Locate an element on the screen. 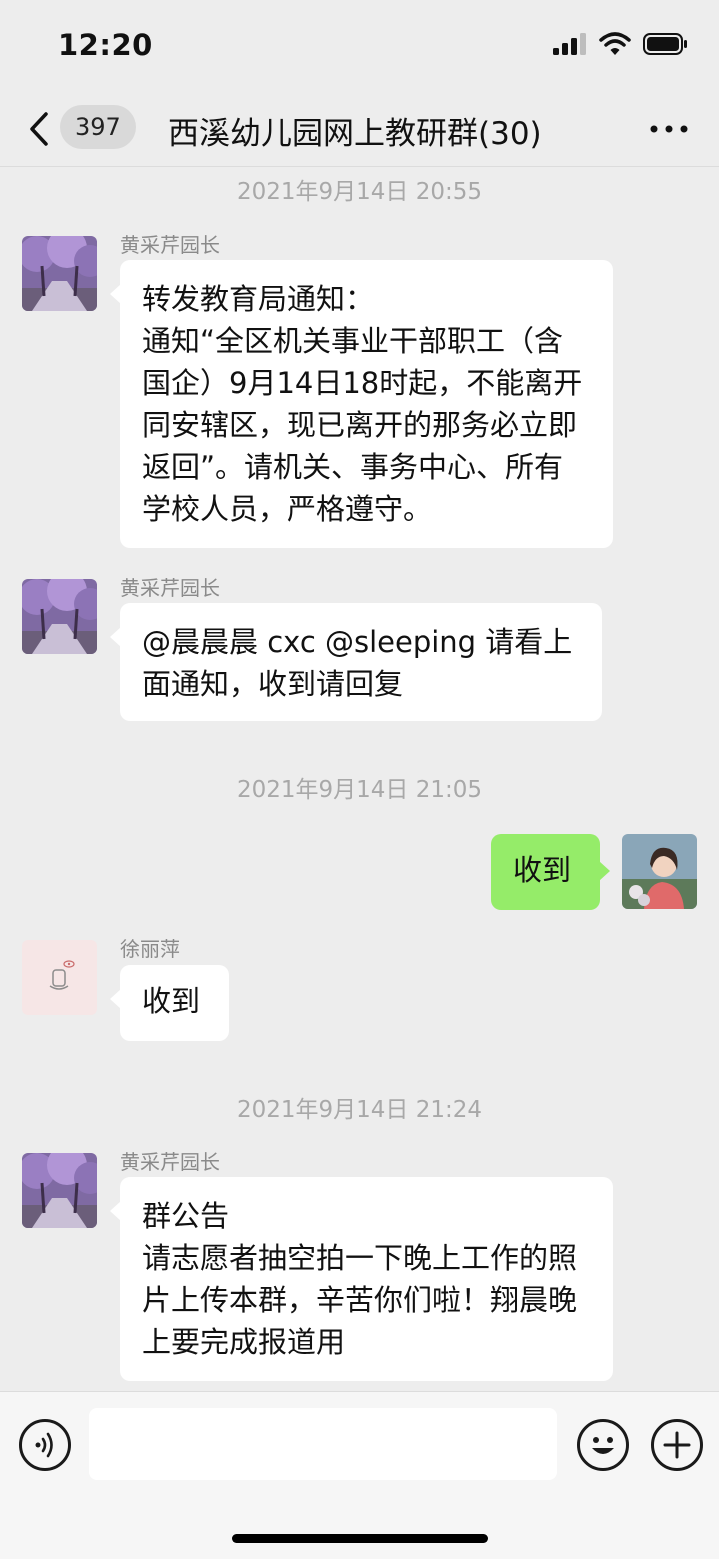 The height and width of the screenshot is (1559, 719). battery-icon is located at coordinates (665, 44).